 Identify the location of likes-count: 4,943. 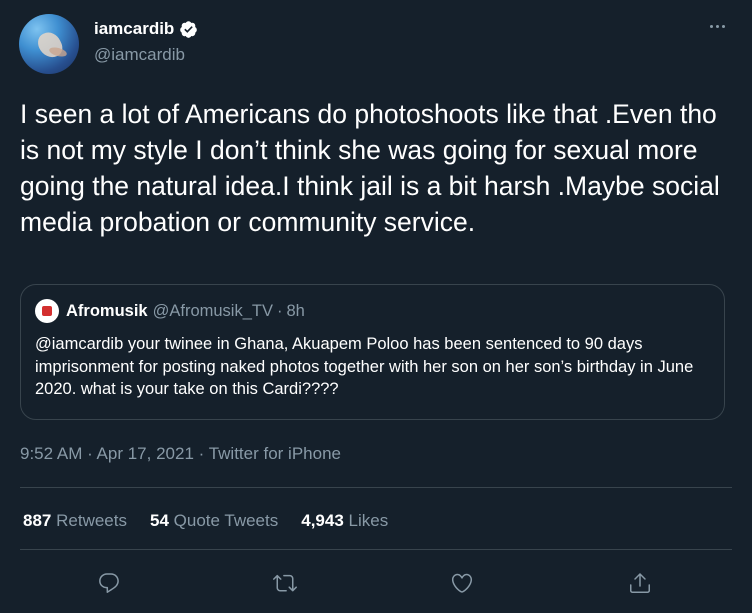
(322, 520).